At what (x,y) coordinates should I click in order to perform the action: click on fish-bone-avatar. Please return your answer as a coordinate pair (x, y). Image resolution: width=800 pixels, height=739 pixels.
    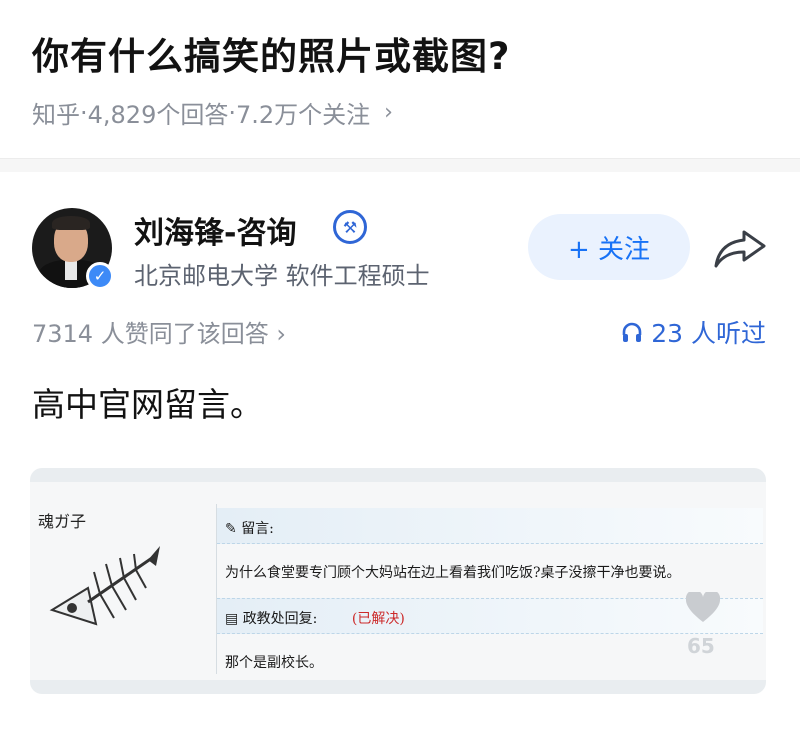
    Looking at the image, I should click on (104, 586).